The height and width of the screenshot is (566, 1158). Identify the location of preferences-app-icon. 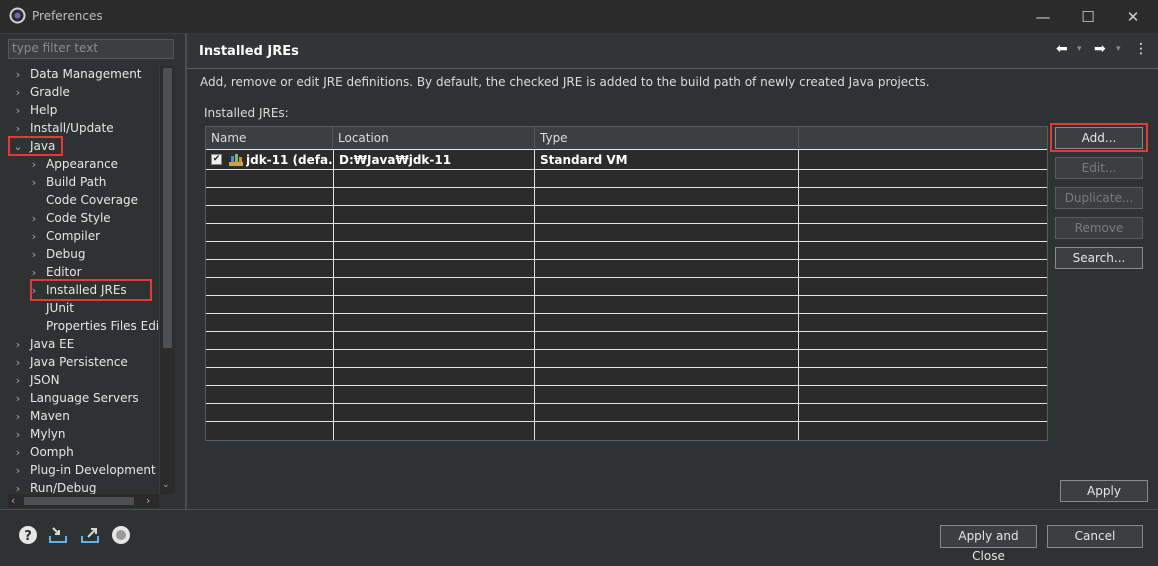
(17, 15).